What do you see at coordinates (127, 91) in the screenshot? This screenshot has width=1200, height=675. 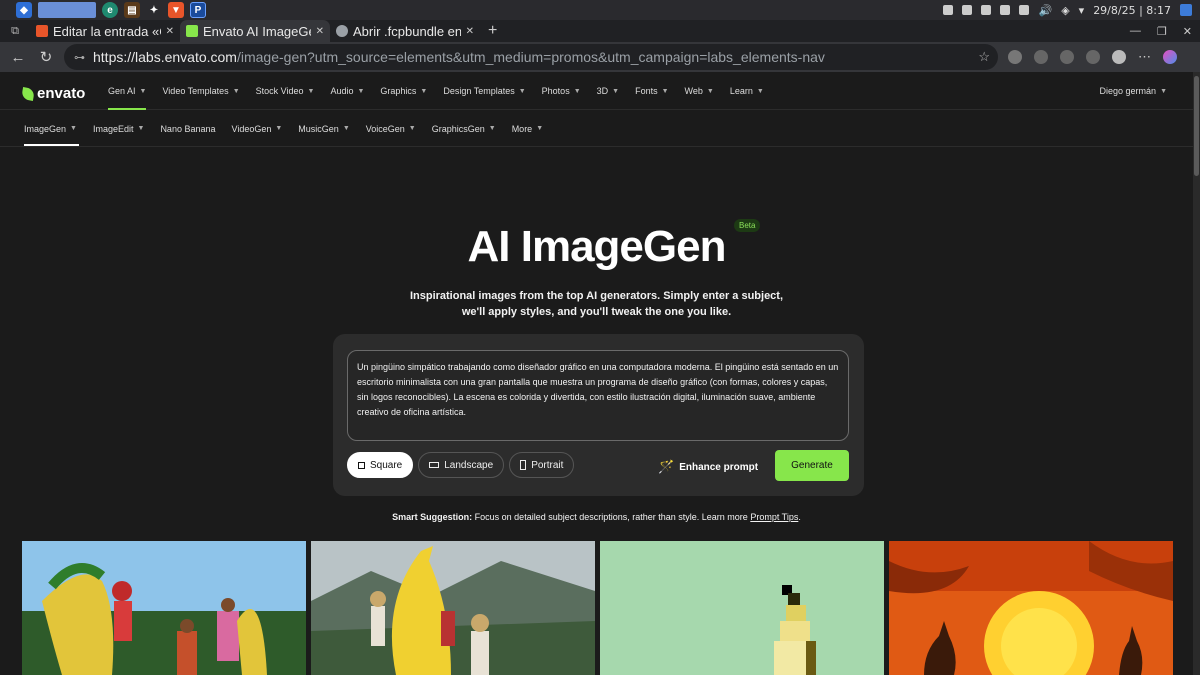 I see `nav-gen-ai: Gen AI ▼` at bounding box center [127, 91].